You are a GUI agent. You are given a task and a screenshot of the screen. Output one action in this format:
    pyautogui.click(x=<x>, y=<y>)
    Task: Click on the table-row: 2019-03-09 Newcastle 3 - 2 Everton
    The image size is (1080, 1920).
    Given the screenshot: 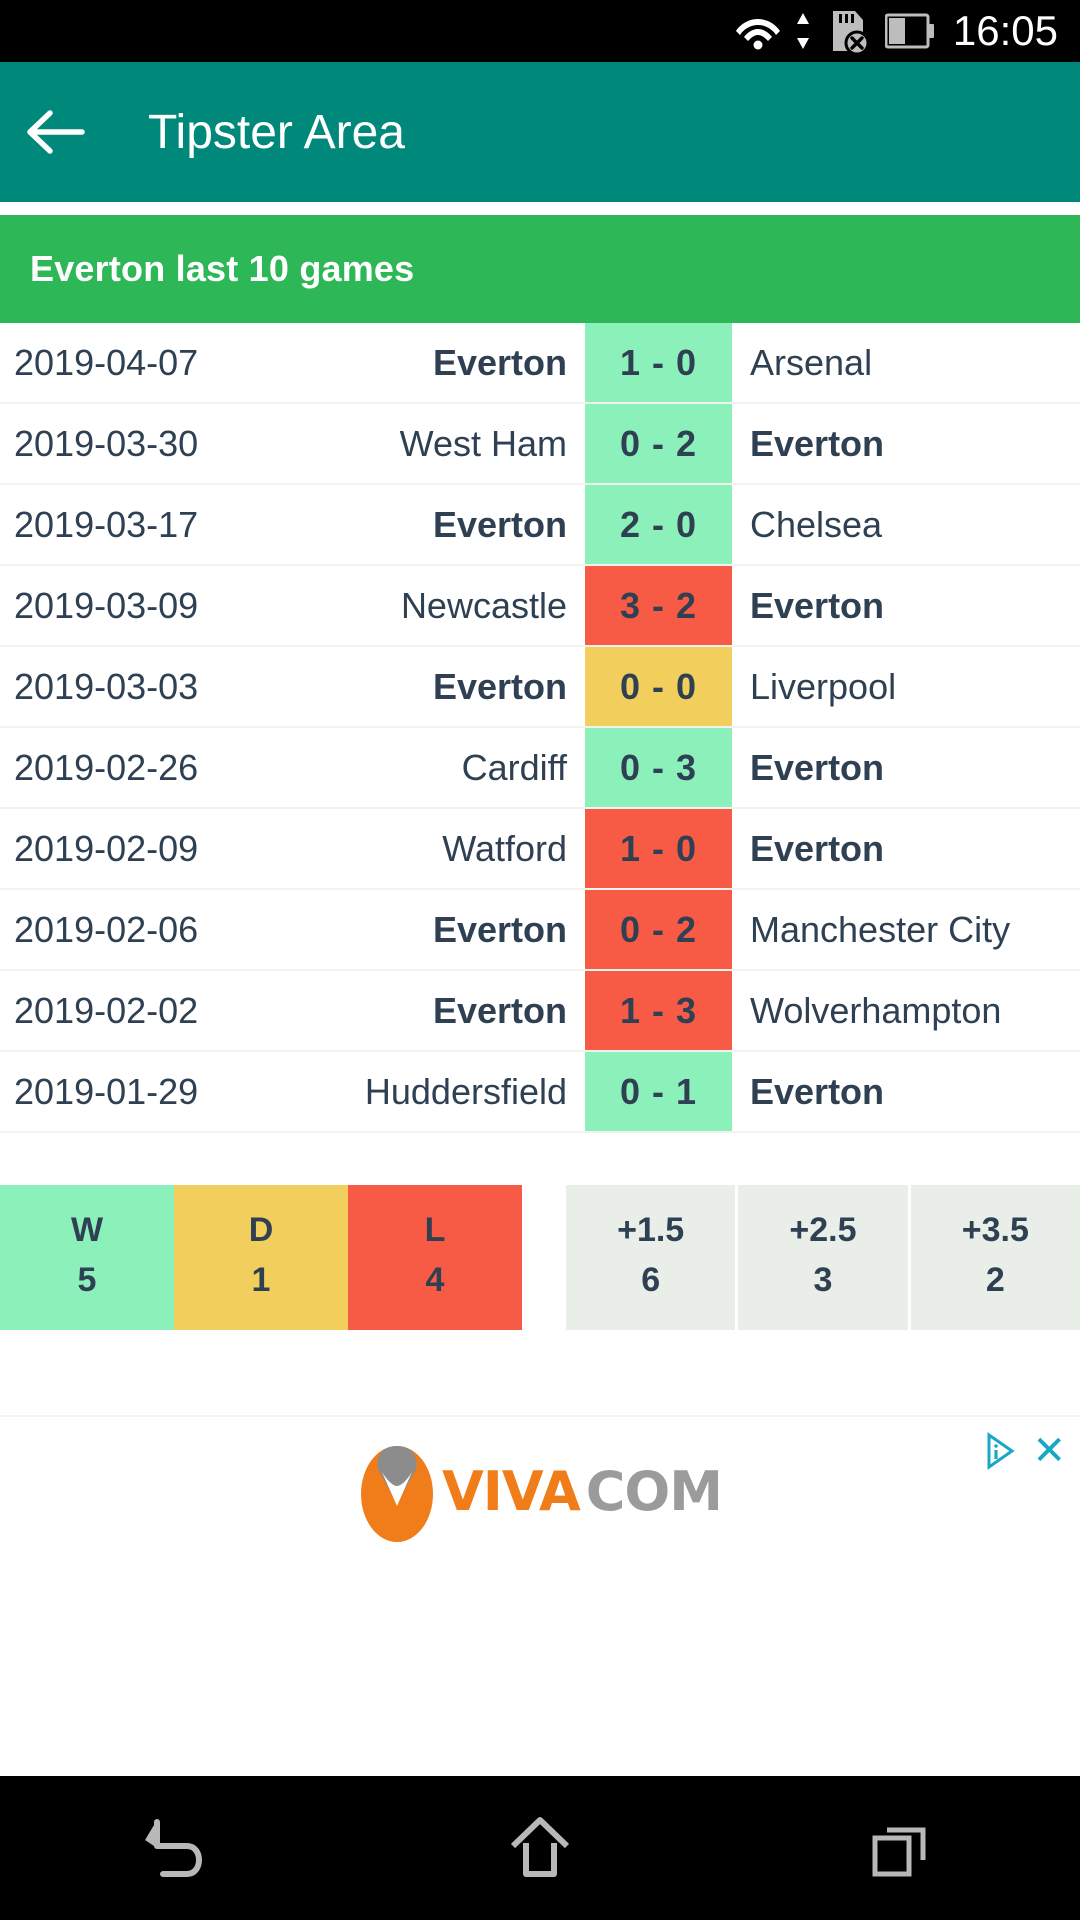 What is the action you would take?
    pyautogui.click(x=540, y=606)
    